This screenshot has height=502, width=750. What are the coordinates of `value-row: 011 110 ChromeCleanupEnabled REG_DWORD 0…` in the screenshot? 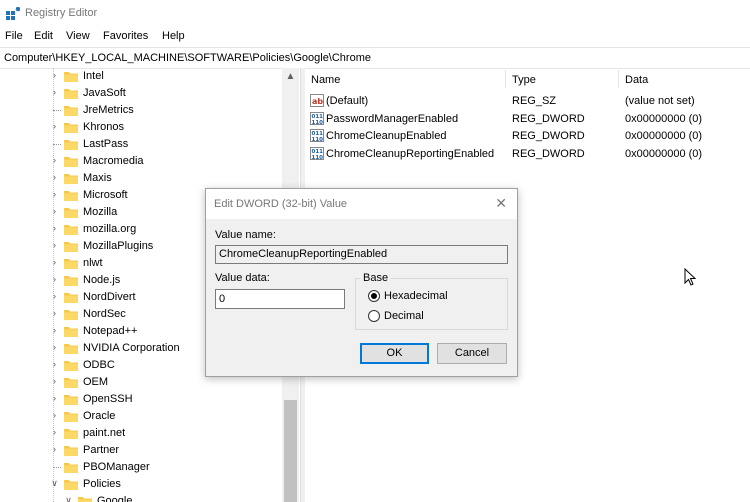 It's located at (527, 136).